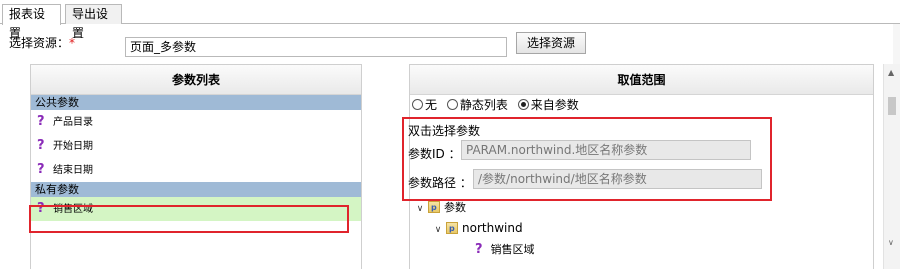 Image resolution: width=900 pixels, height=269 pixels. I want to click on param-label: 结束日期, so click(73, 170).